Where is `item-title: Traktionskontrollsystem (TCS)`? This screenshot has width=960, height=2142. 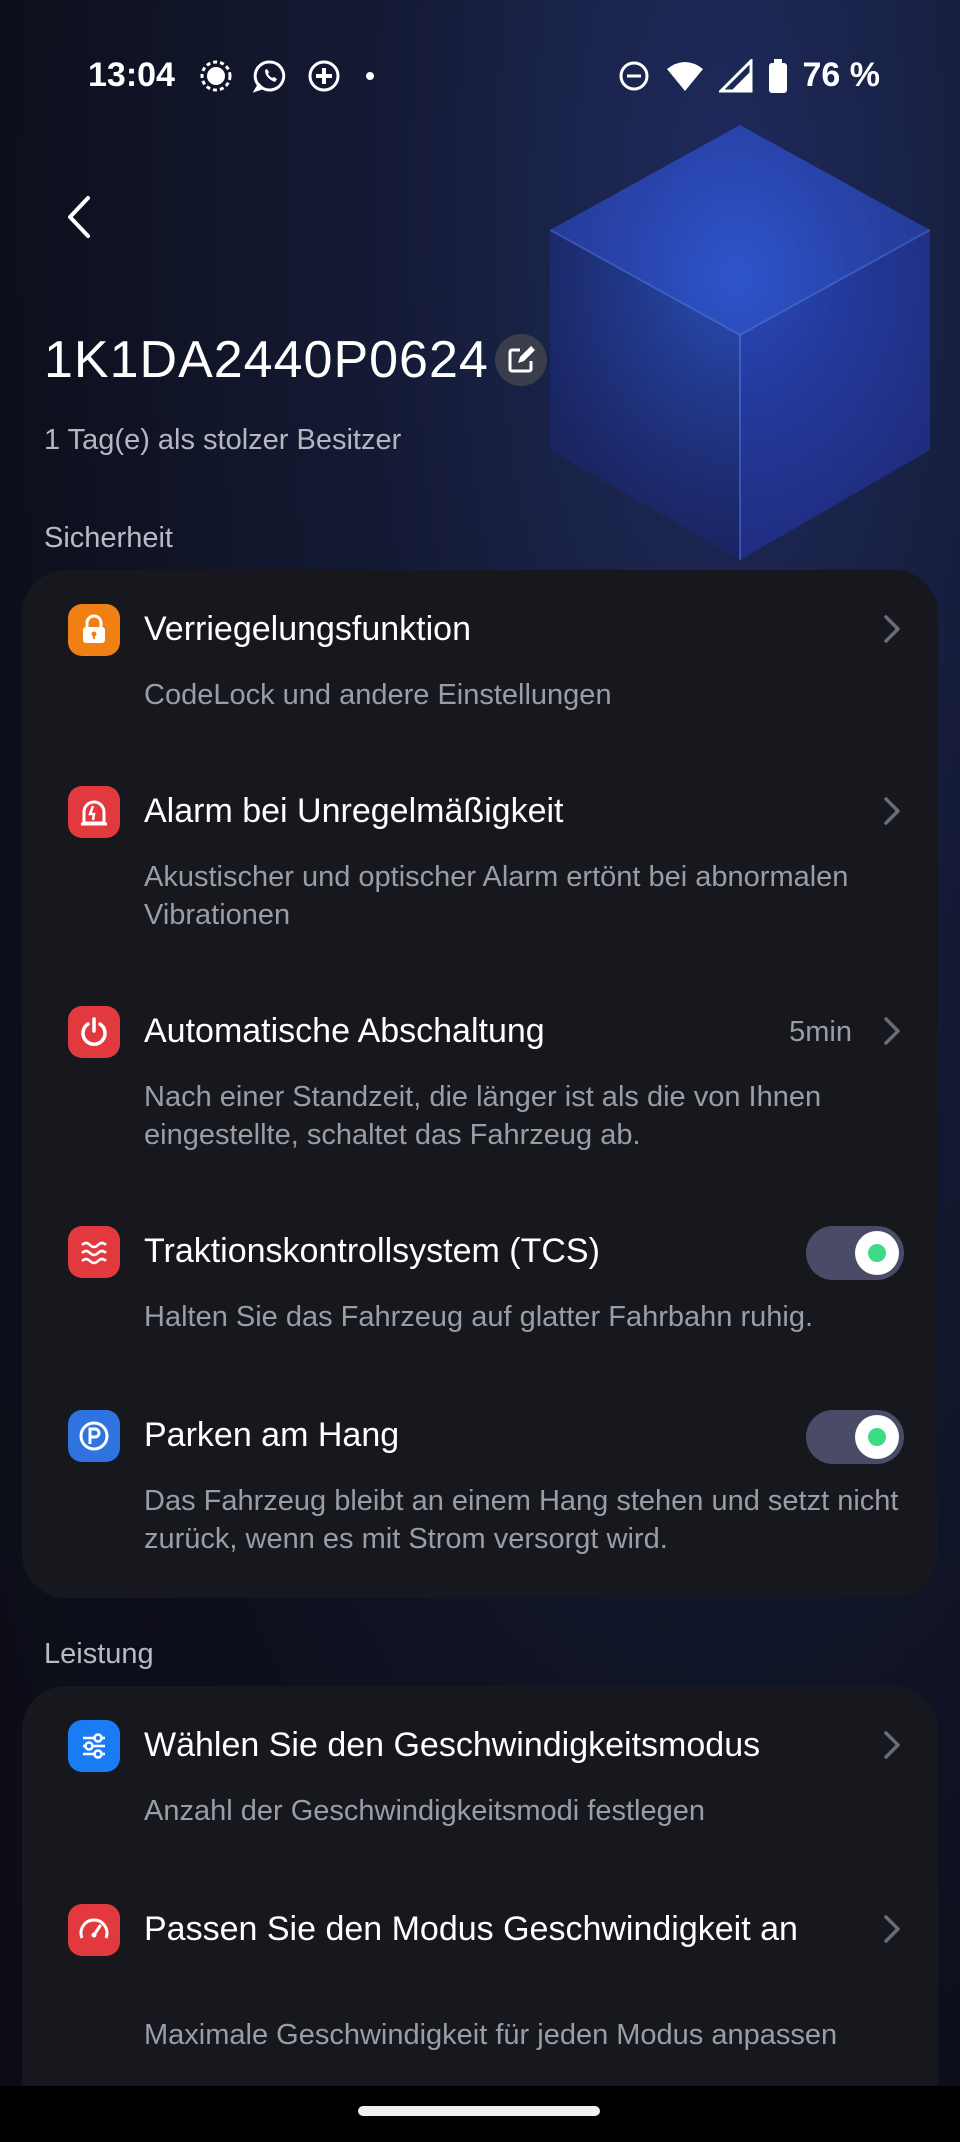 item-title: Traktionskontrollsystem (TCS) is located at coordinates (372, 1251).